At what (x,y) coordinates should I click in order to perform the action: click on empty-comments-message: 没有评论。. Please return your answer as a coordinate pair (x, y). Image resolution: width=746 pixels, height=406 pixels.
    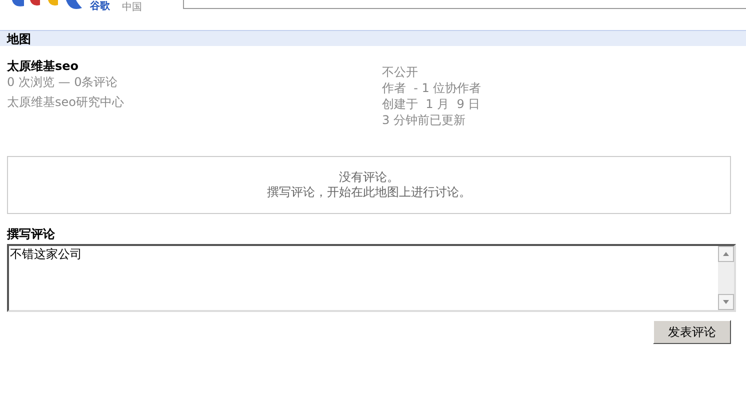
    Looking at the image, I should click on (369, 177).